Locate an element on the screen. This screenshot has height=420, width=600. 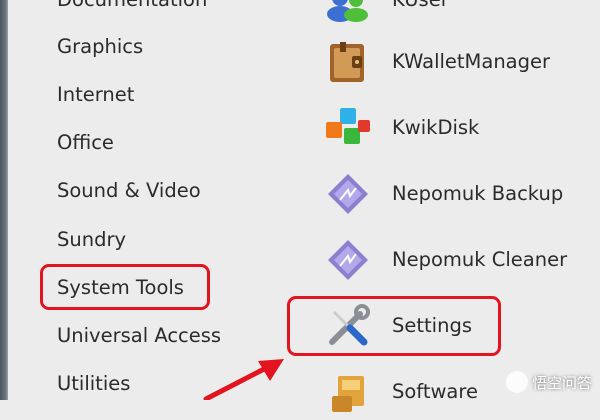
category-office: Office is located at coordinates (85, 143).